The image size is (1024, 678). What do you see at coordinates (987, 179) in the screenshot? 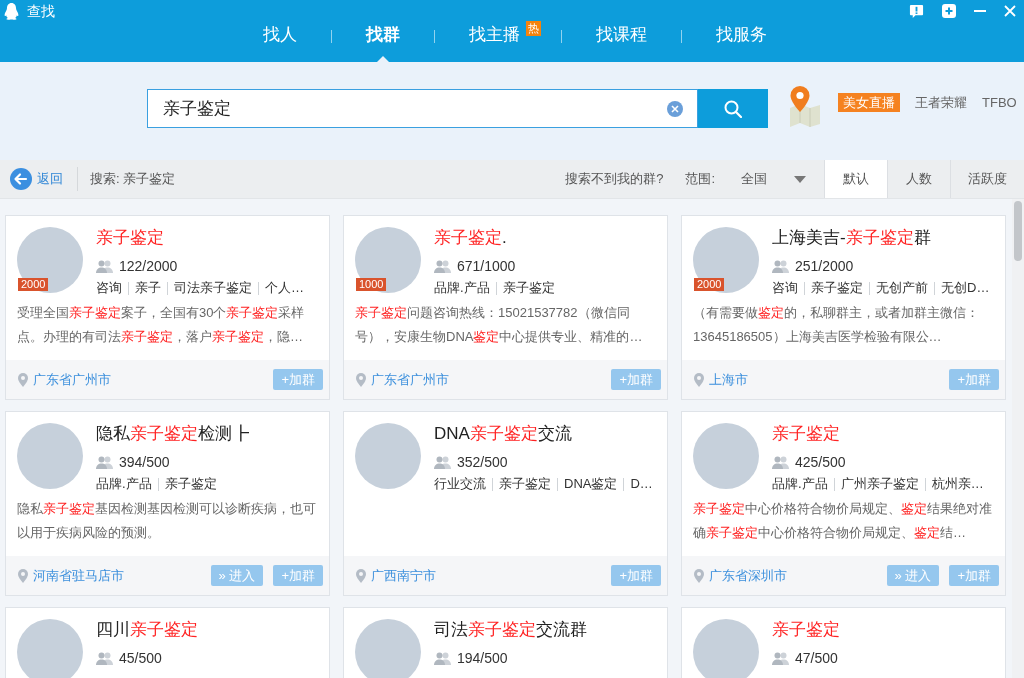
I see `sort-tab: 活跃度` at bounding box center [987, 179].